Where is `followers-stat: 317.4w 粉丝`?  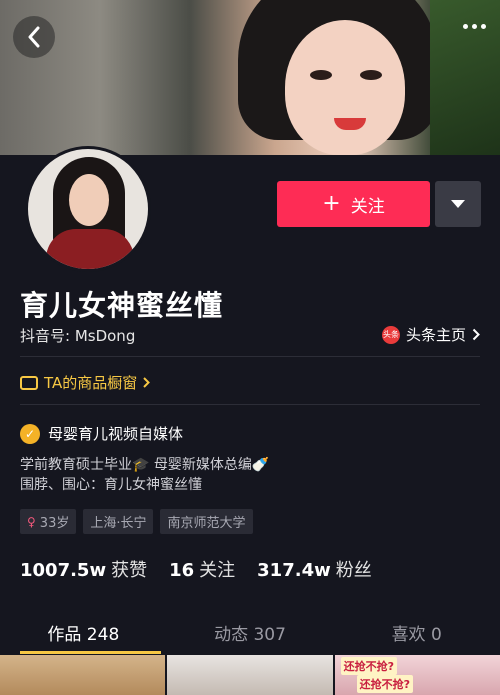 followers-stat: 317.4w 粉丝 is located at coordinates (314, 569).